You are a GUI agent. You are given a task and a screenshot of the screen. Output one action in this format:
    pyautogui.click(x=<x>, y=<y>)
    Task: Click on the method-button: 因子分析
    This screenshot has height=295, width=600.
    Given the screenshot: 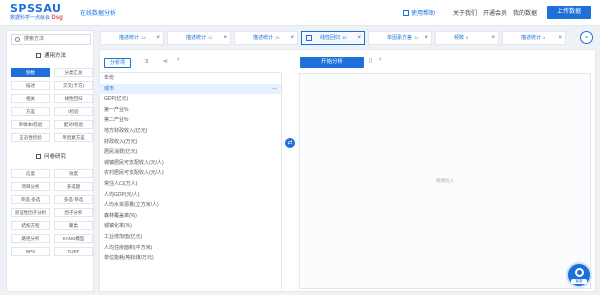 What is the action you would take?
    pyautogui.click(x=73, y=212)
    